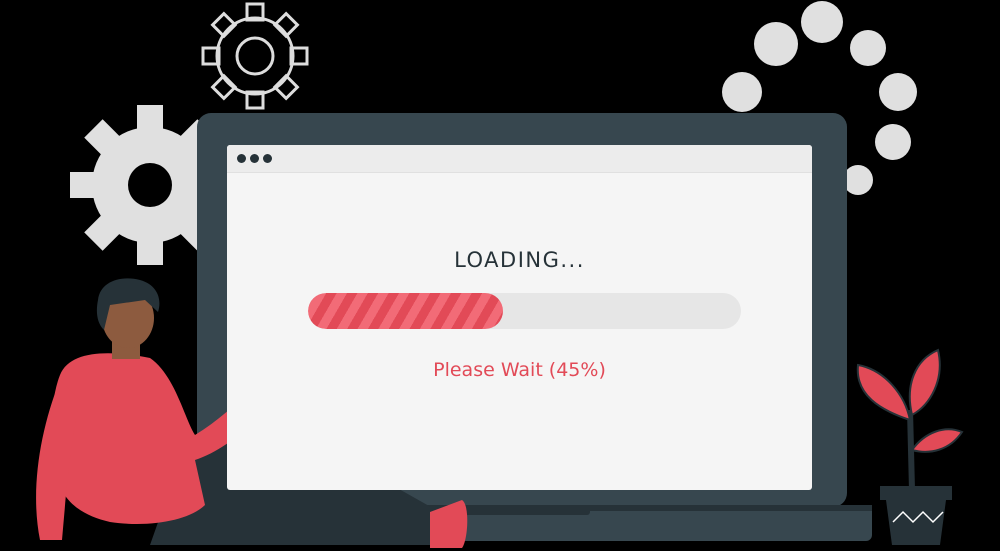 The width and height of the screenshot is (1000, 551). Describe the element at coordinates (255, 56) in the screenshot. I see `outline-gear-icon` at that location.